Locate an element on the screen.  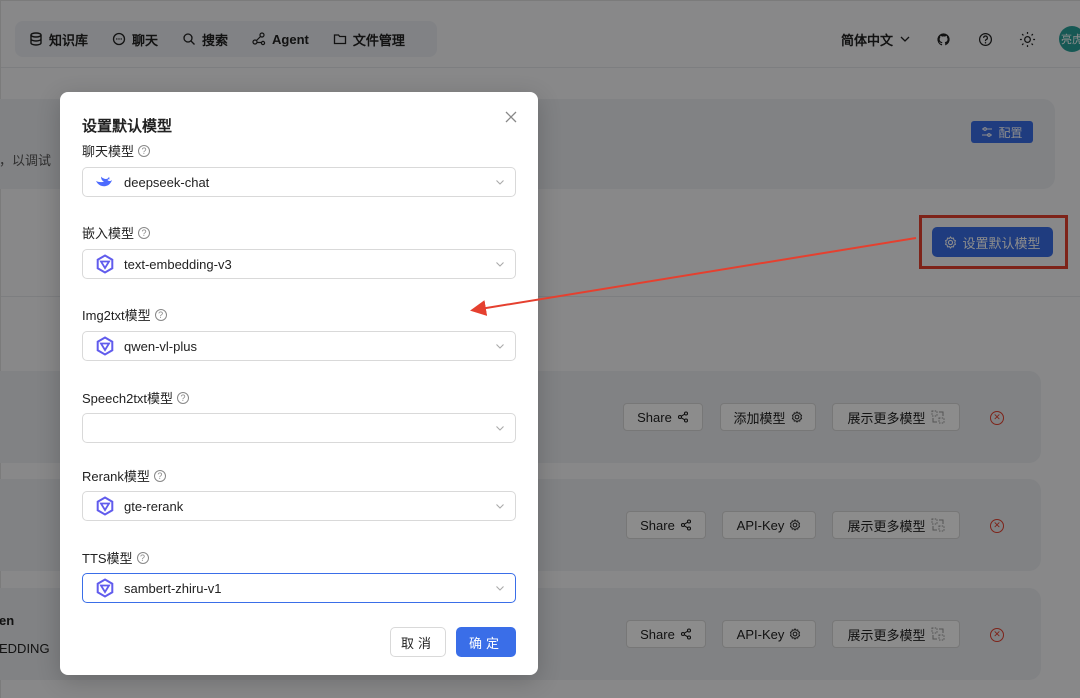
field-label-text: Img2txt模型 is located at coordinates (116, 315).